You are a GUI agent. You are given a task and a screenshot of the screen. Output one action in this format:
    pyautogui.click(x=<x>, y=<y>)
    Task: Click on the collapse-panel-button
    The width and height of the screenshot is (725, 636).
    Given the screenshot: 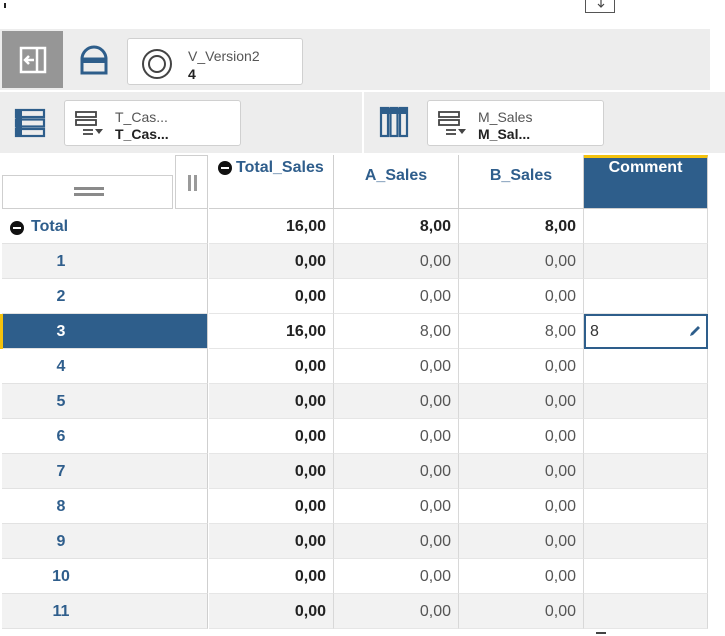 What is the action you would take?
    pyautogui.click(x=32, y=59)
    